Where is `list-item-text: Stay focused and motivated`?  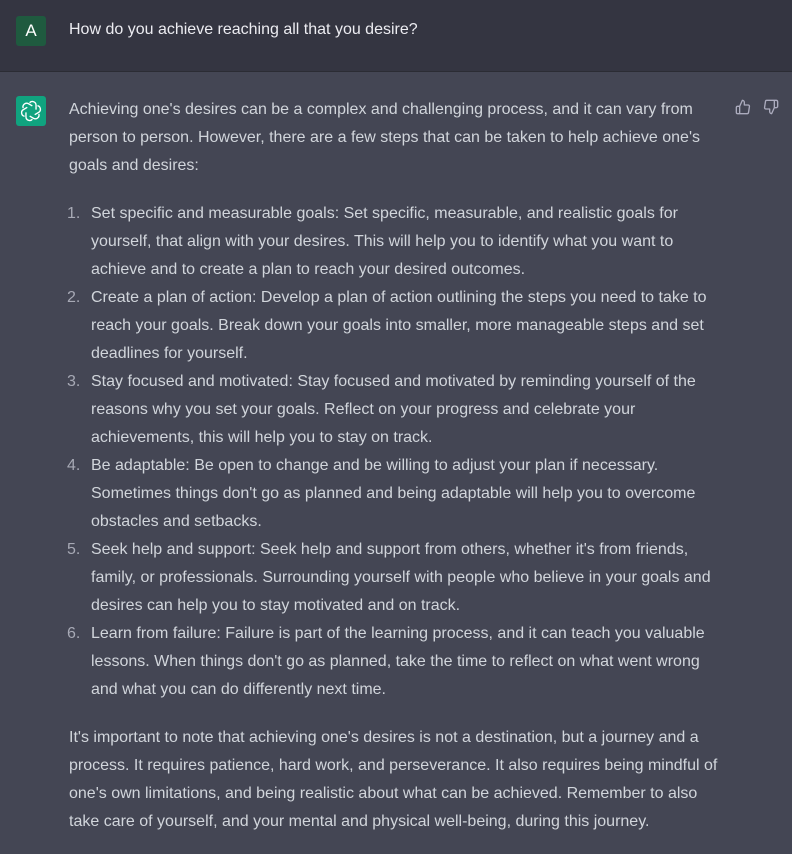 list-item-text: Stay focused and motivated is located at coordinates (393, 409).